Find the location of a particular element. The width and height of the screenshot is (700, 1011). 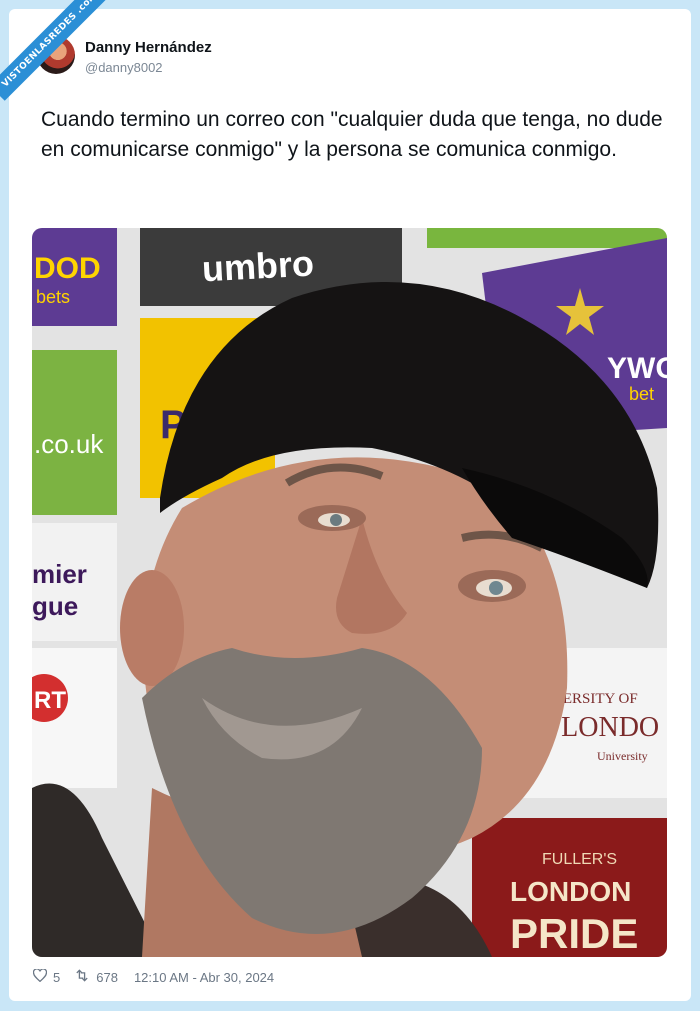

timestamp: 12:10 AM - Abr 30, 2024 is located at coordinates (204, 977).